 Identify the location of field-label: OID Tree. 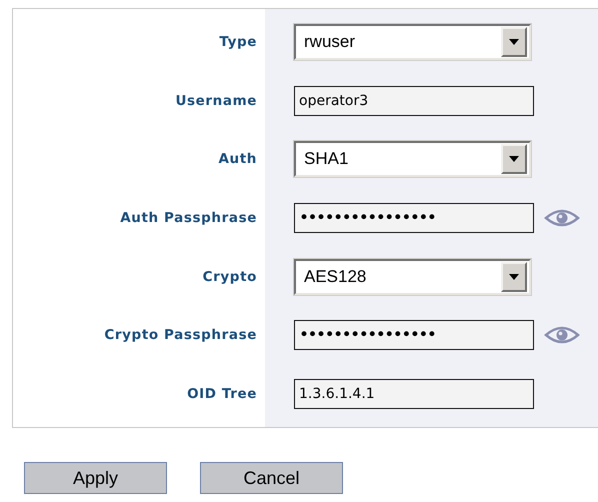
(222, 394).